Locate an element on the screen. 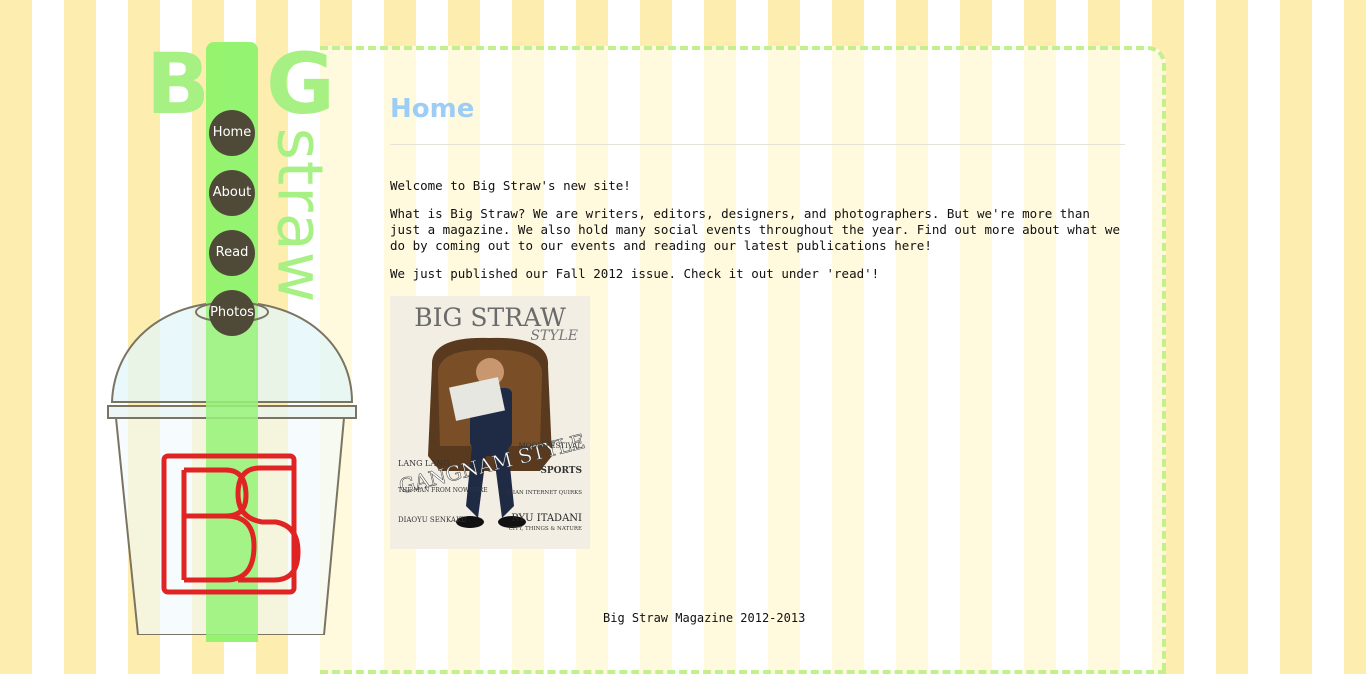  cover-right-line-5: CITY, THINGS & NATURE is located at coordinates (545, 529).